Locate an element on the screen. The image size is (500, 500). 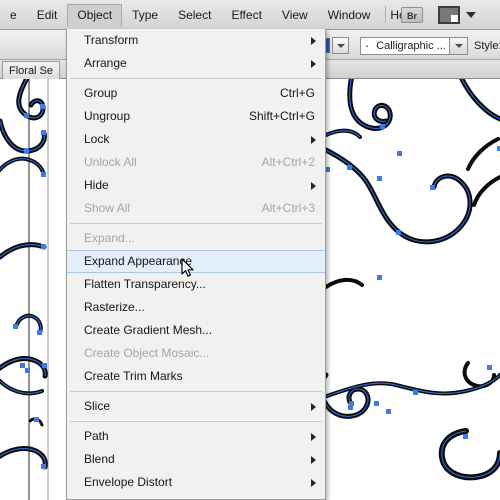
menu-item-envelope-distort: Envelope Distort is located at coordinates (196, 482).